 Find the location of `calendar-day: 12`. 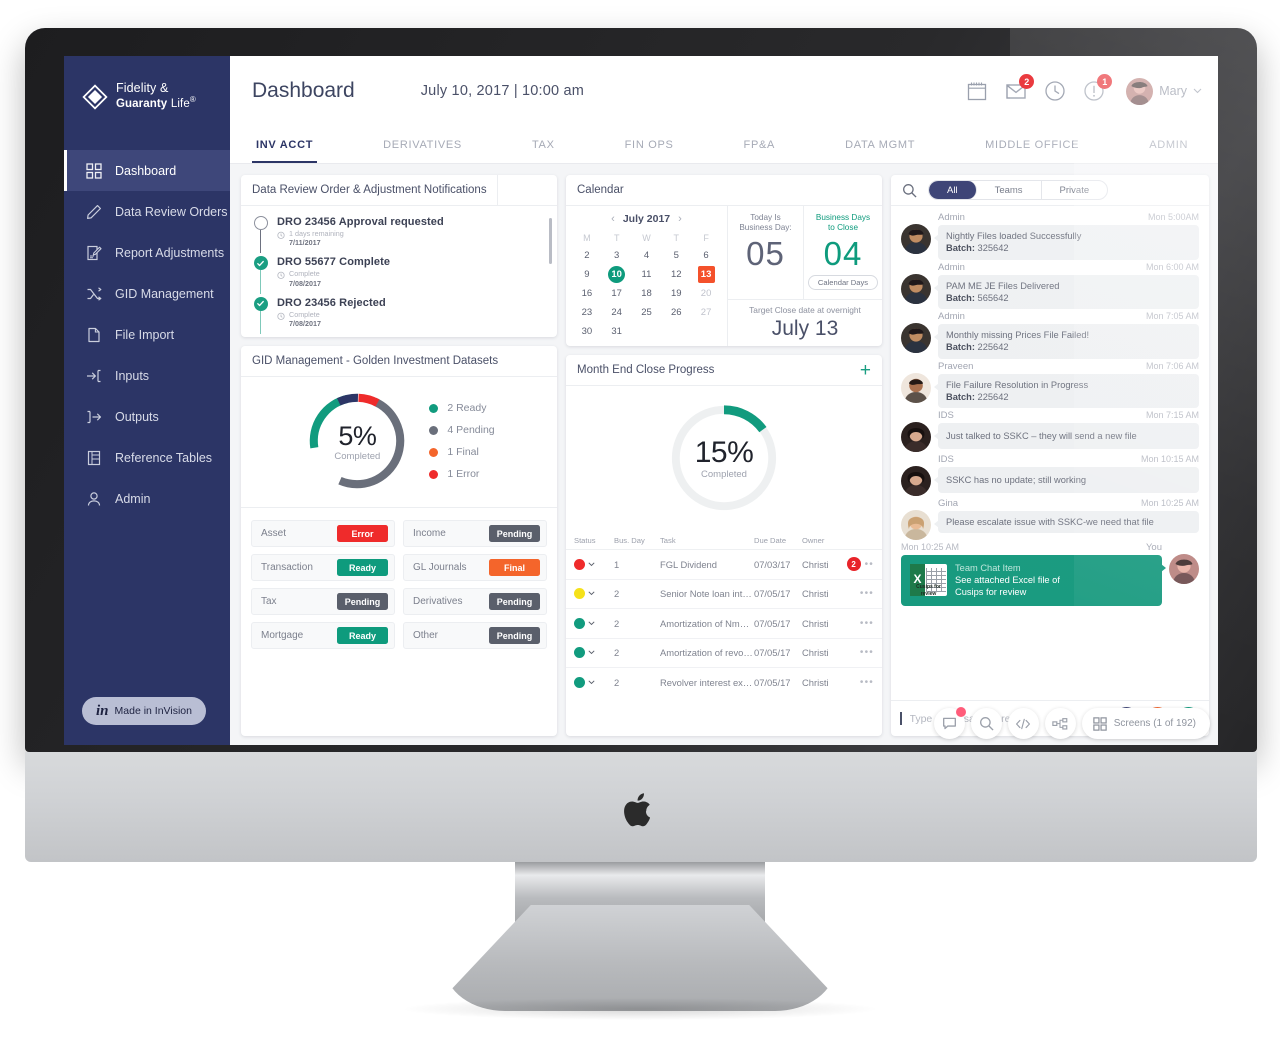

calendar-day: 12 is located at coordinates (676, 274).